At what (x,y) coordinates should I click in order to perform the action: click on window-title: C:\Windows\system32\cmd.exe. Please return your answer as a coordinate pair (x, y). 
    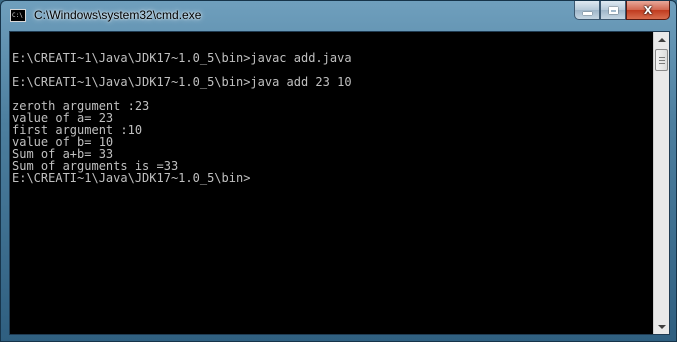
    Looking at the image, I should click on (118, 15).